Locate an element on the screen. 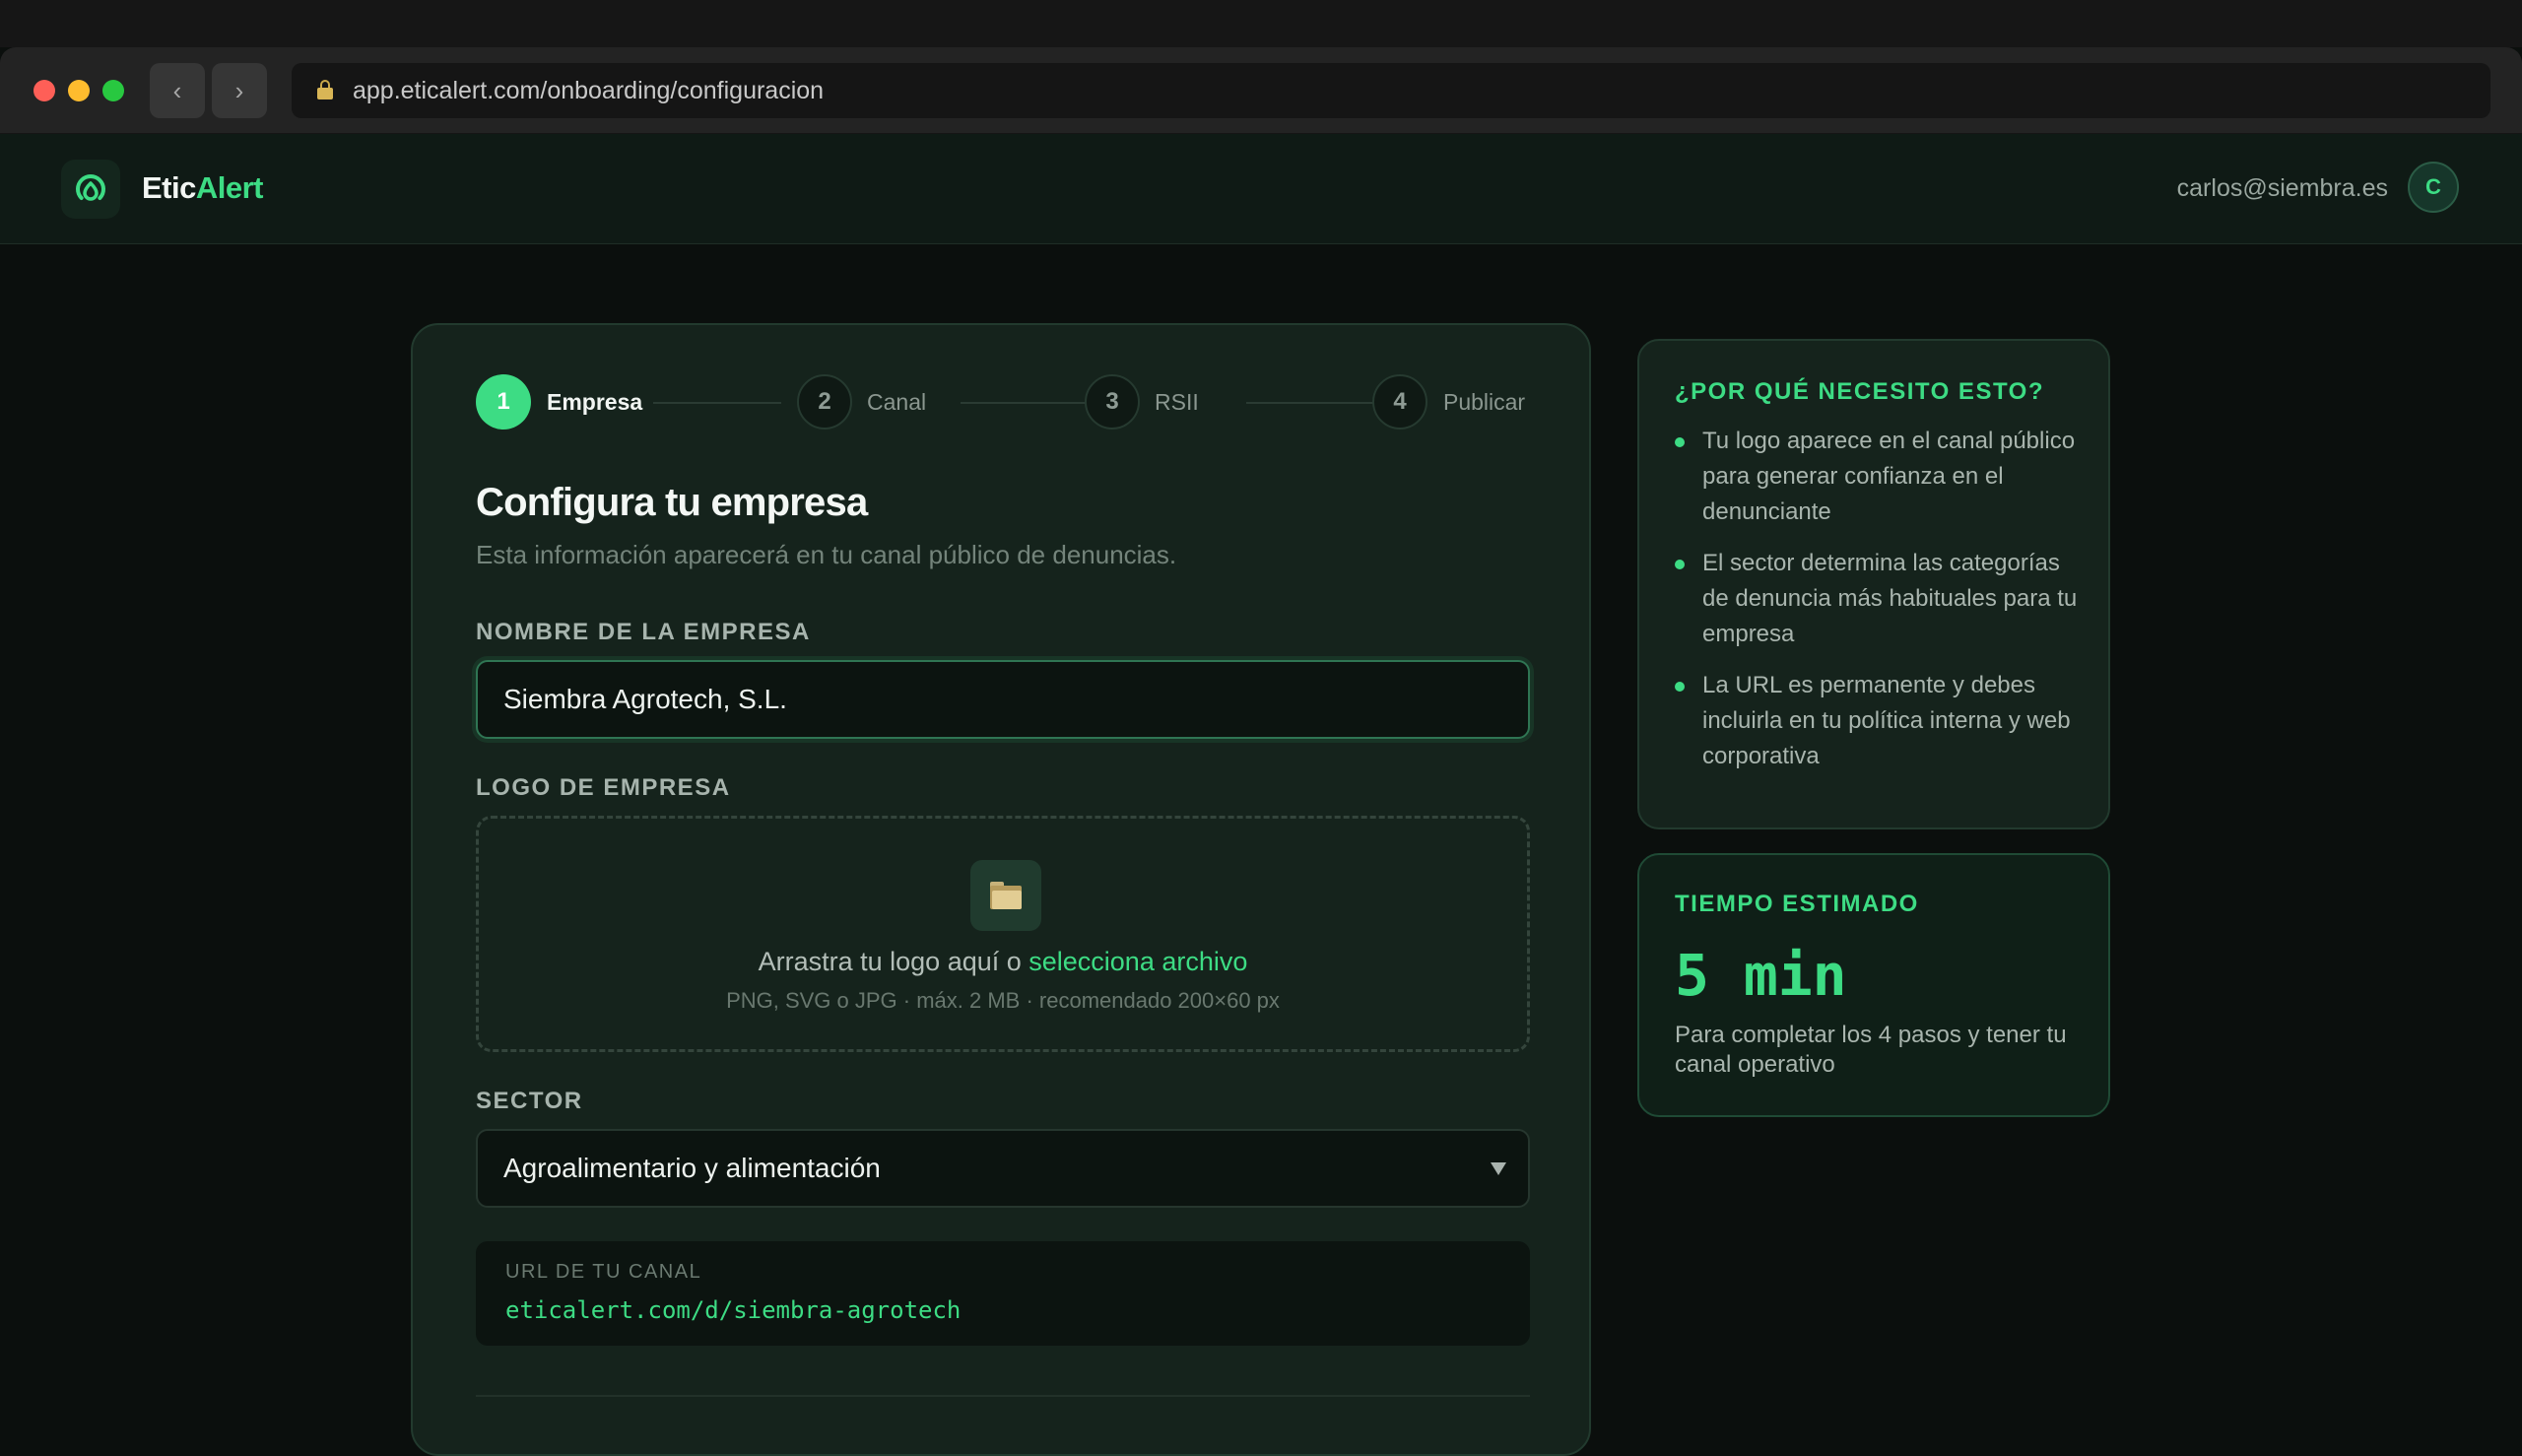 Image resolution: width=2522 pixels, height=1456 pixels. window-close-button is located at coordinates (44, 90).